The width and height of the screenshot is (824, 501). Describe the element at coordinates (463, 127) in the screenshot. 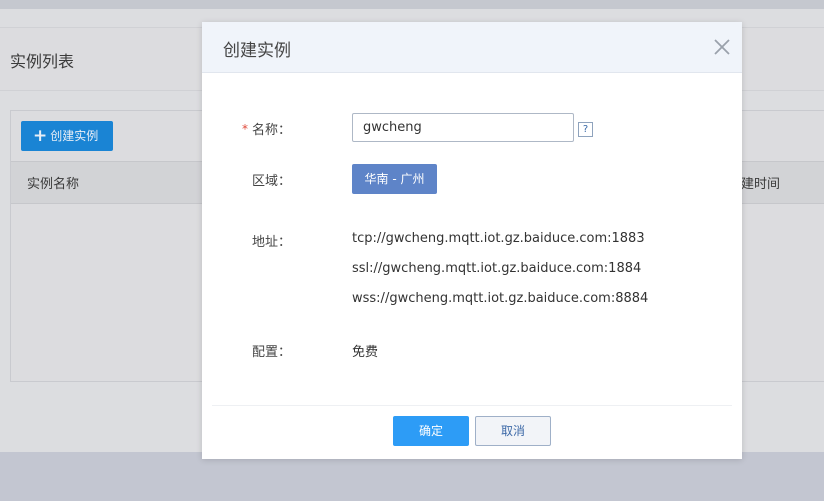

I see `name-input` at that location.